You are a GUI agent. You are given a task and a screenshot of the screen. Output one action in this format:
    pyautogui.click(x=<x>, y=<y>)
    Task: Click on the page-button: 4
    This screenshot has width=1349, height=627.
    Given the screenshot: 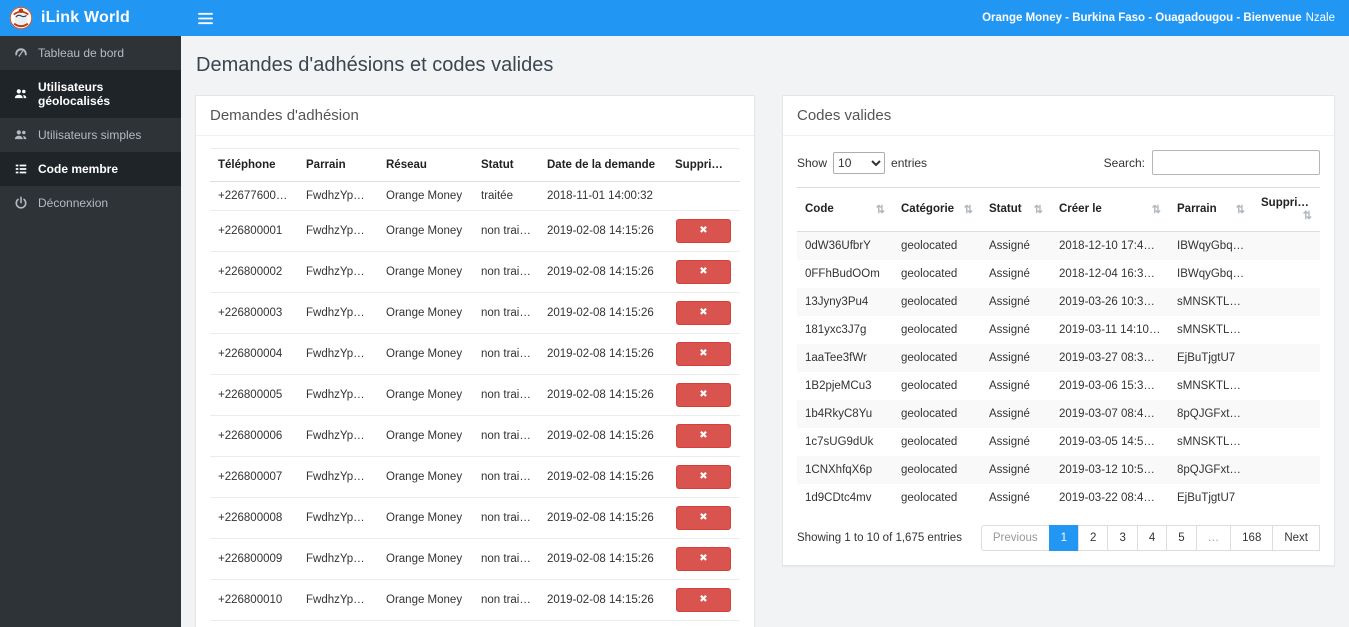 What is the action you would take?
    pyautogui.click(x=1152, y=538)
    